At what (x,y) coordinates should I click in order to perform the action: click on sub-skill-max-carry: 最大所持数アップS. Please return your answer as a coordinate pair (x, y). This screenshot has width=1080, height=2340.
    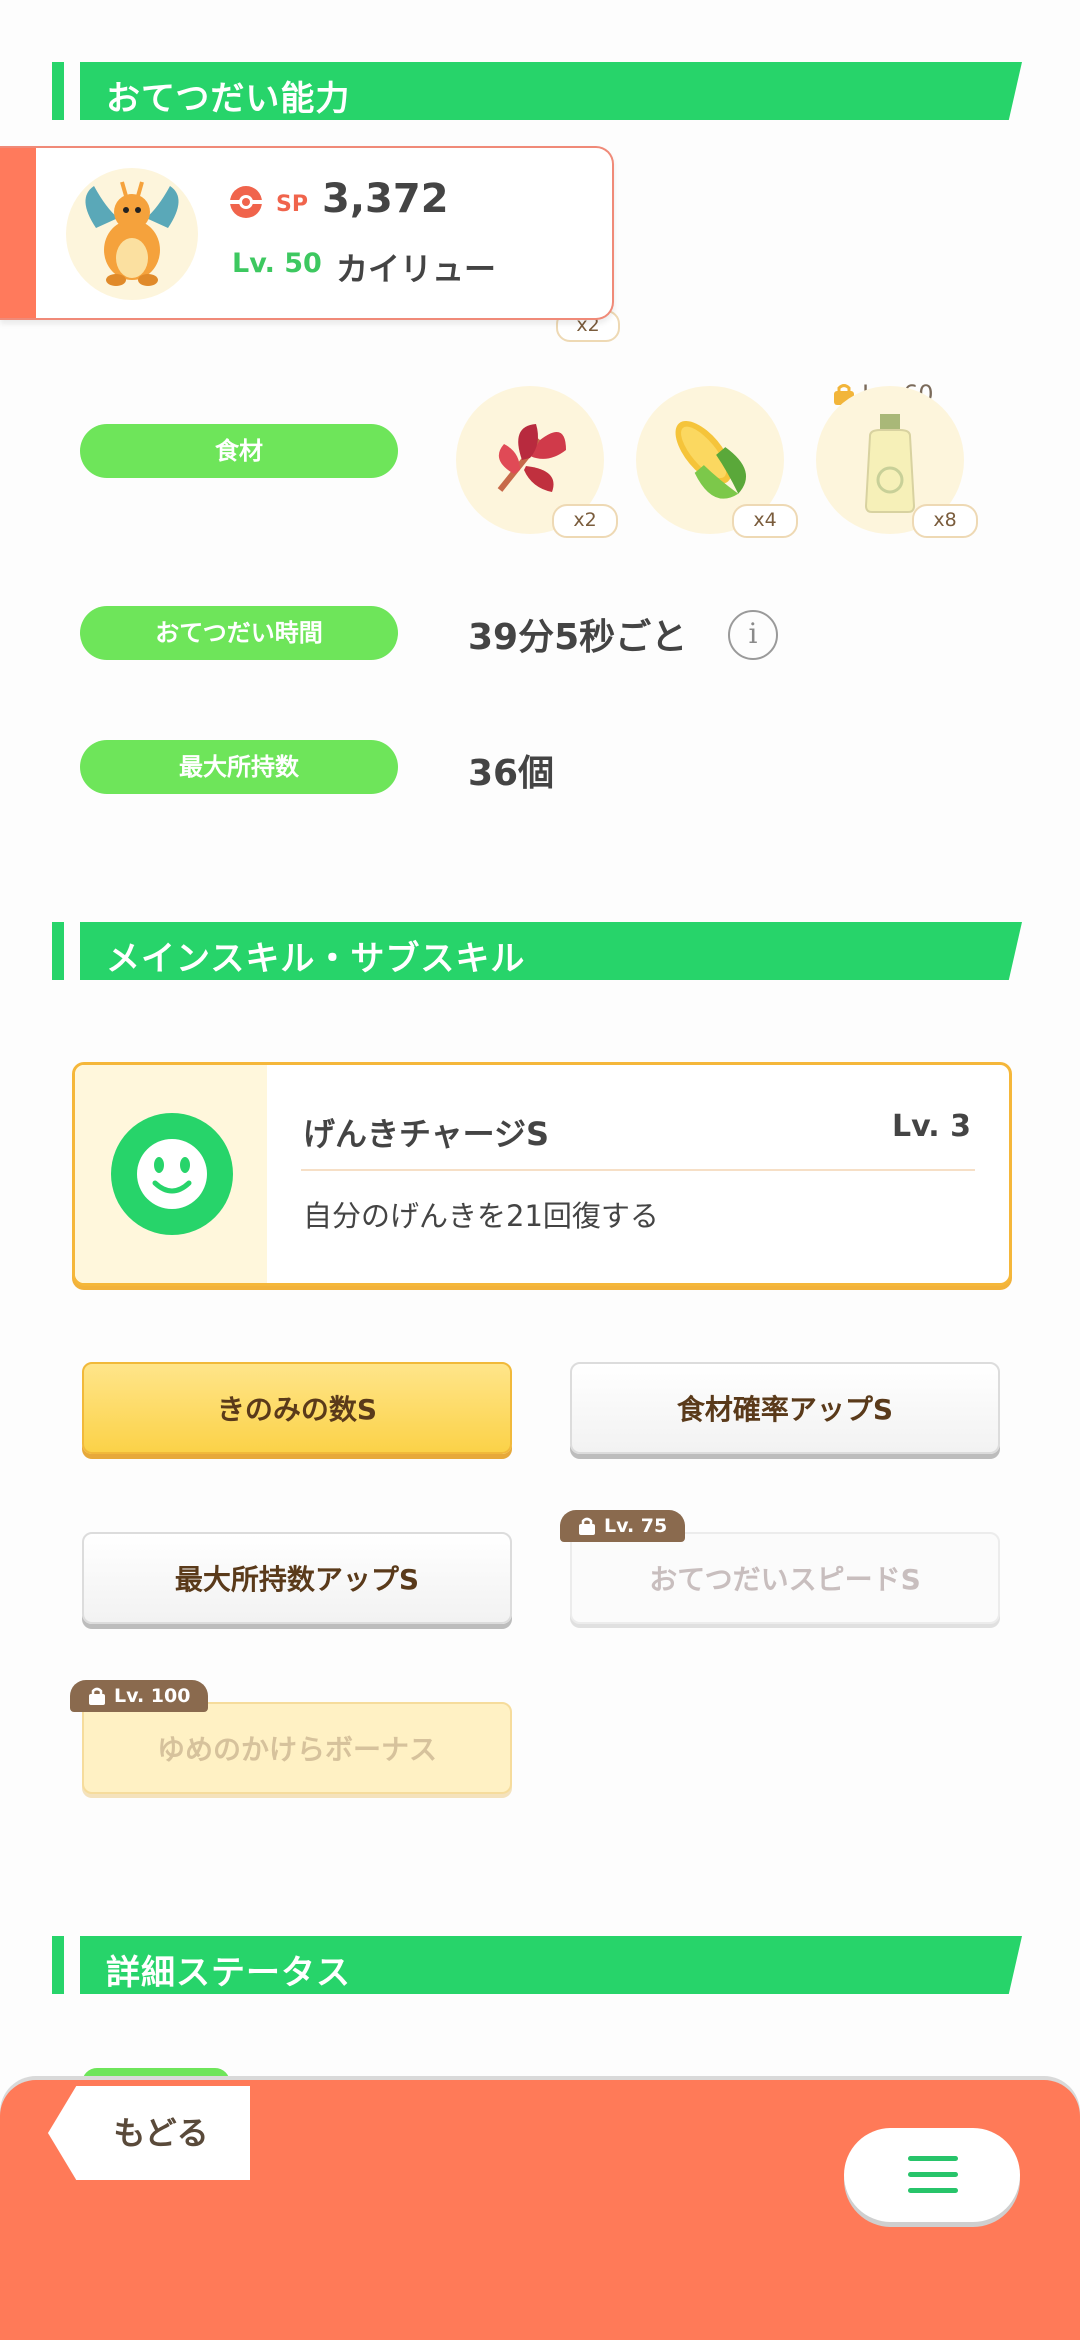
    Looking at the image, I should click on (297, 1578).